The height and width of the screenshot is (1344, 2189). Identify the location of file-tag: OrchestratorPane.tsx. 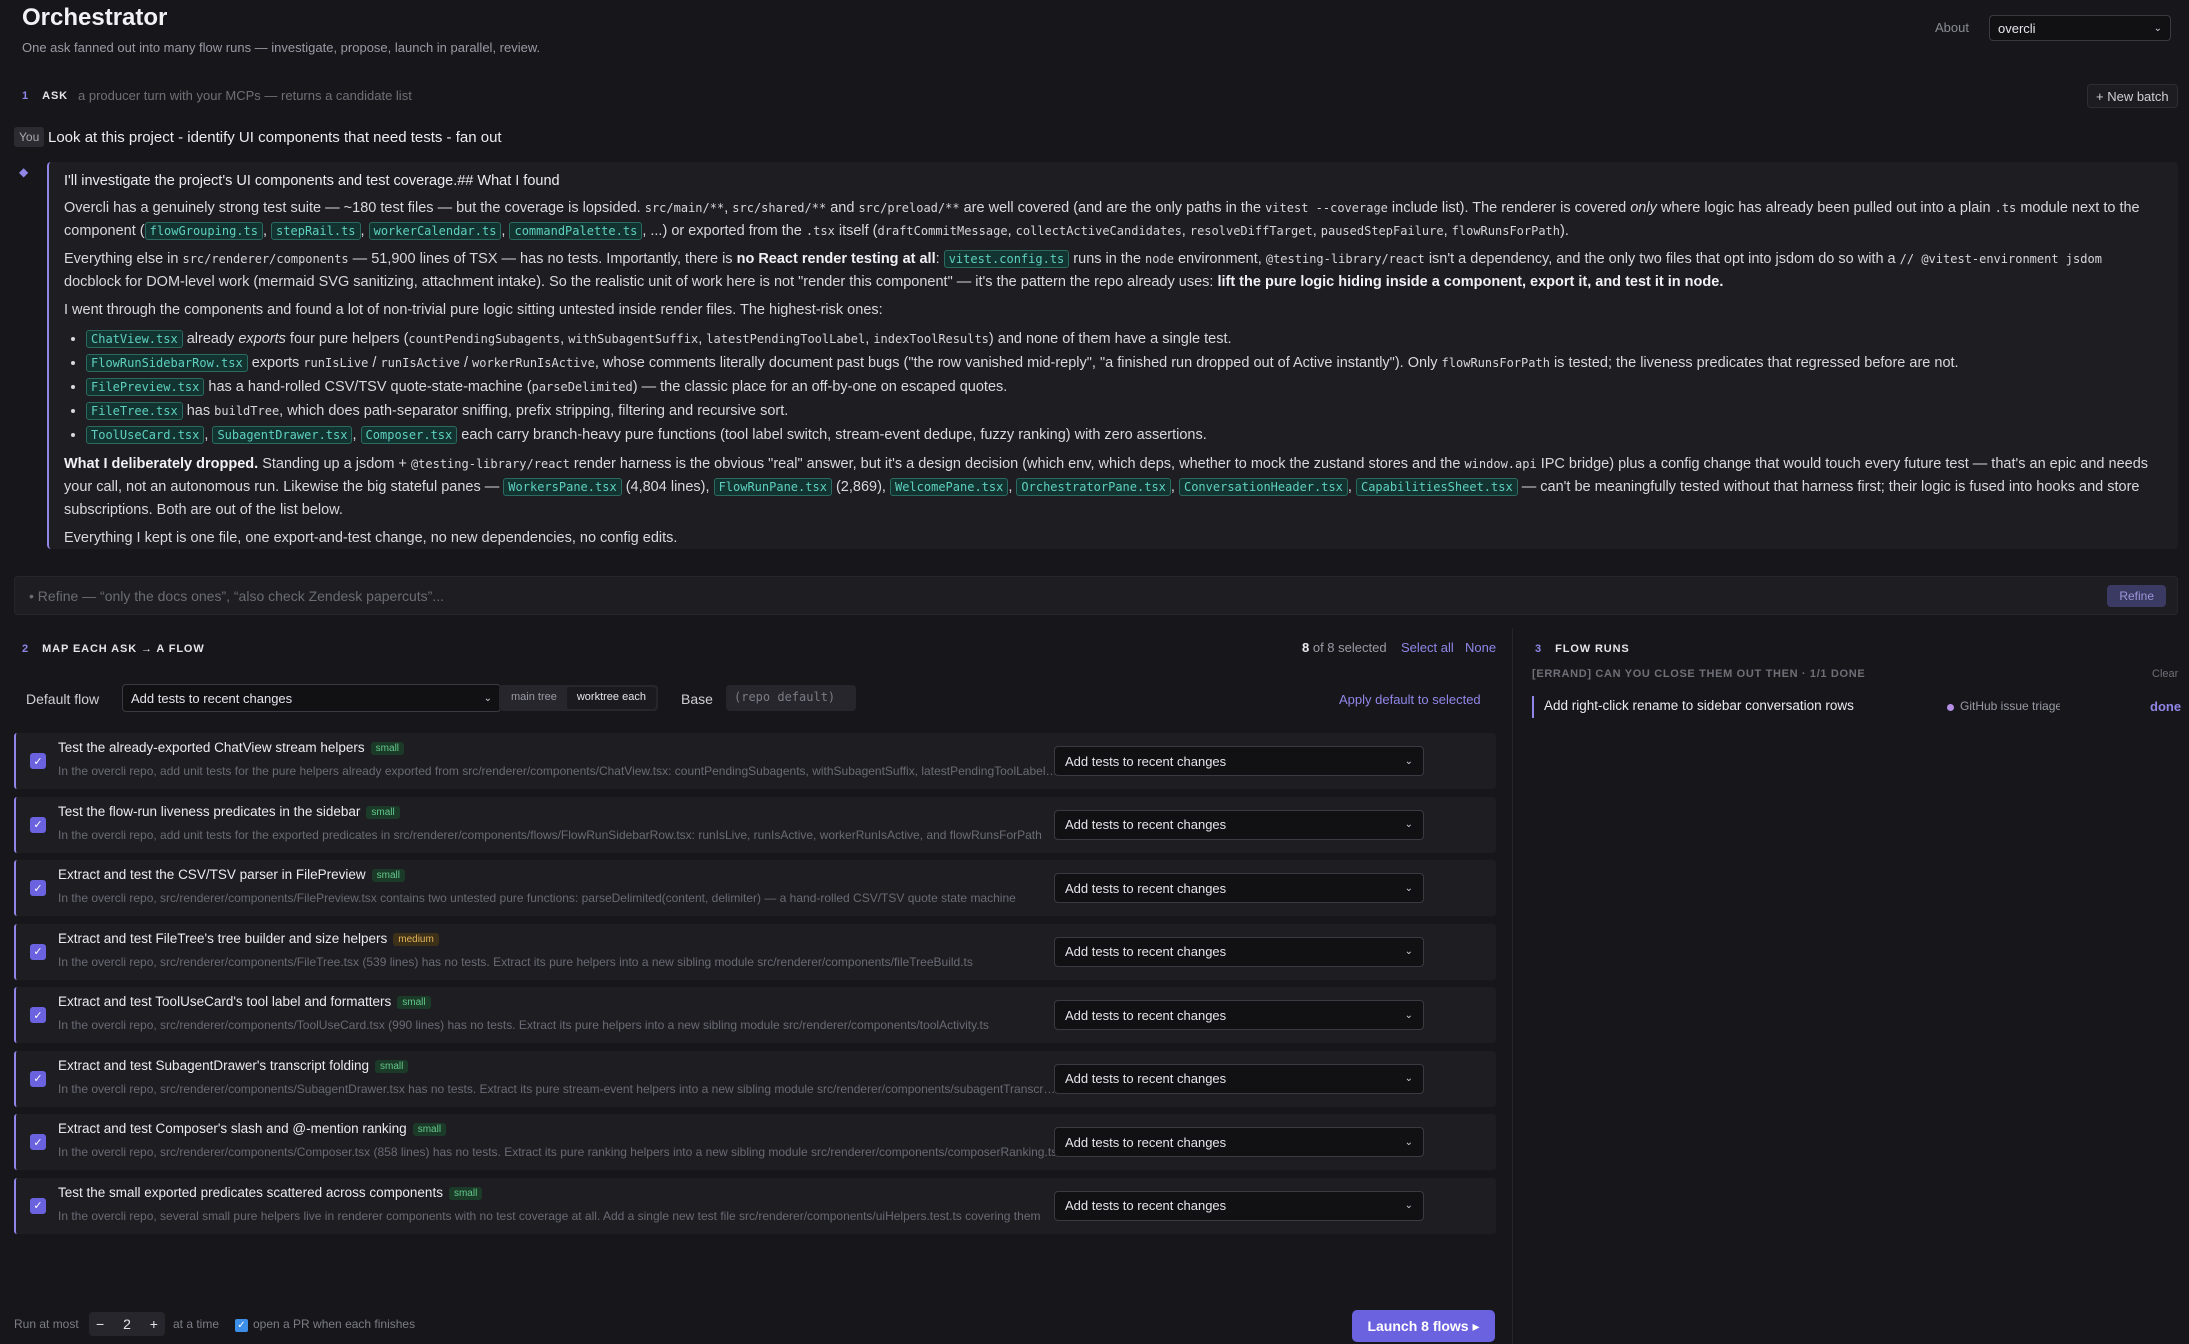
(1093, 487).